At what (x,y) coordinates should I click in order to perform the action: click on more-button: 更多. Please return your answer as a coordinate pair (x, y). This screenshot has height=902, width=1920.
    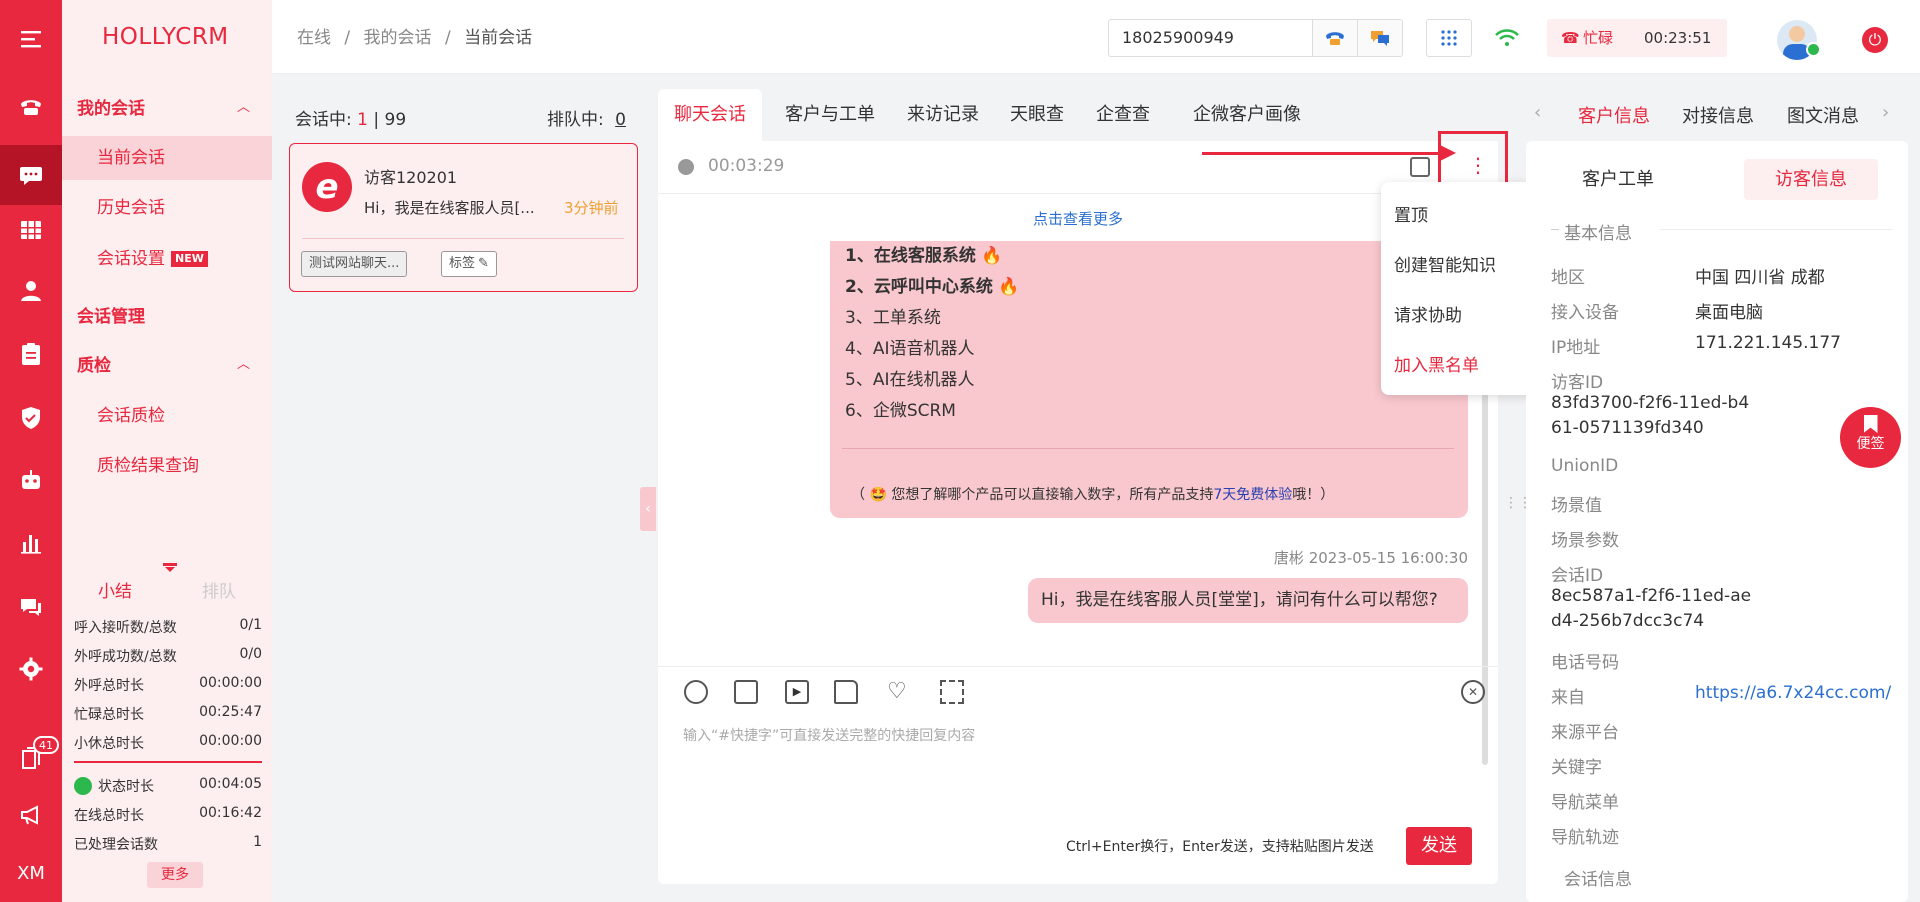
    Looking at the image, I should click on (175, 875).